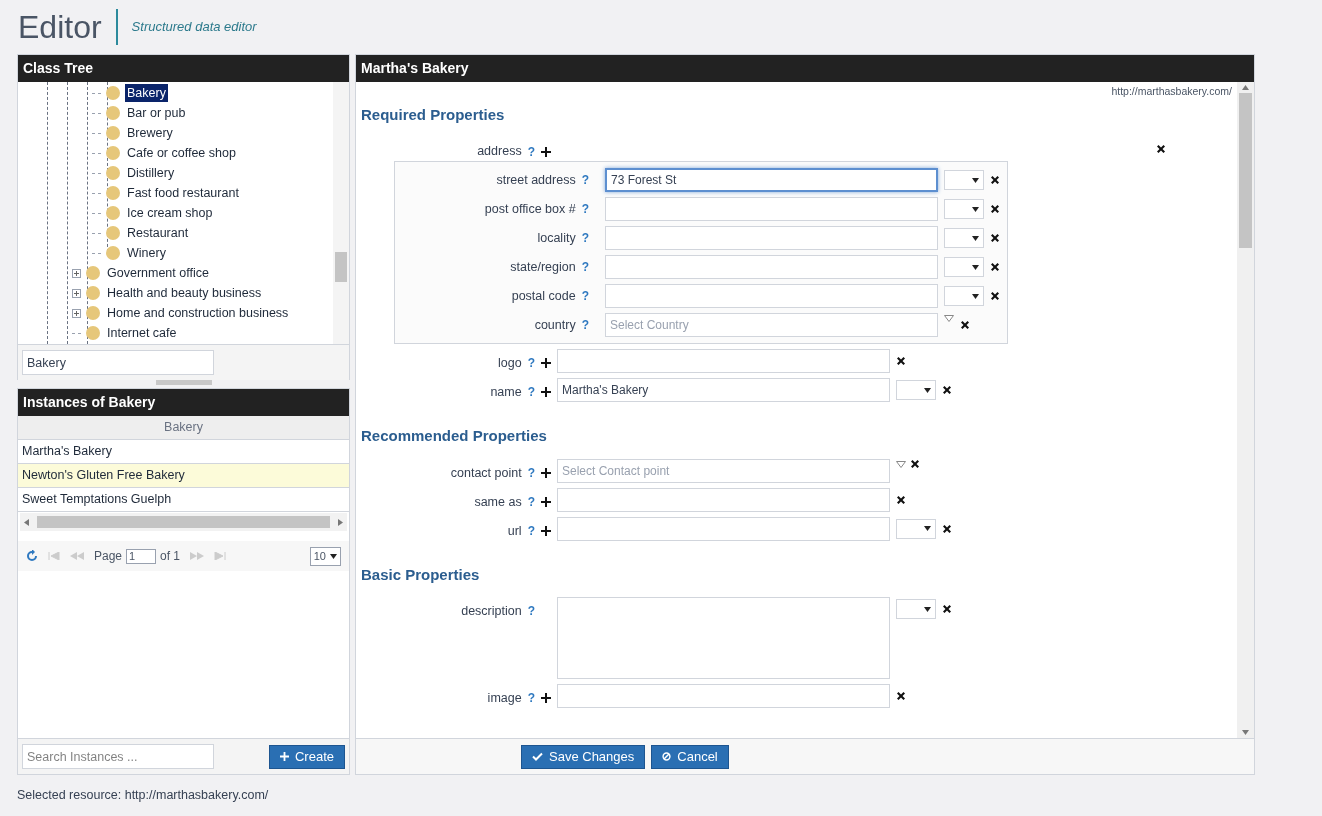 This screenshot has width=1322, height=816. I want to click on horizontal-scrollbar, so click(183, 522).